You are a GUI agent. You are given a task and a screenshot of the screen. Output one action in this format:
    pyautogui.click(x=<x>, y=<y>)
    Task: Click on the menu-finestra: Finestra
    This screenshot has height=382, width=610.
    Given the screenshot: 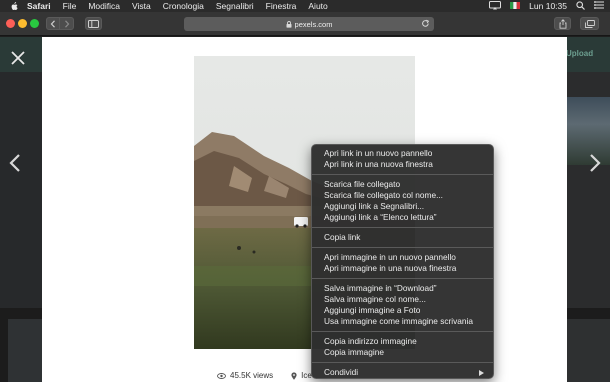 What is the action you would take?
    pyautogui.click(x=281, y=6)
    